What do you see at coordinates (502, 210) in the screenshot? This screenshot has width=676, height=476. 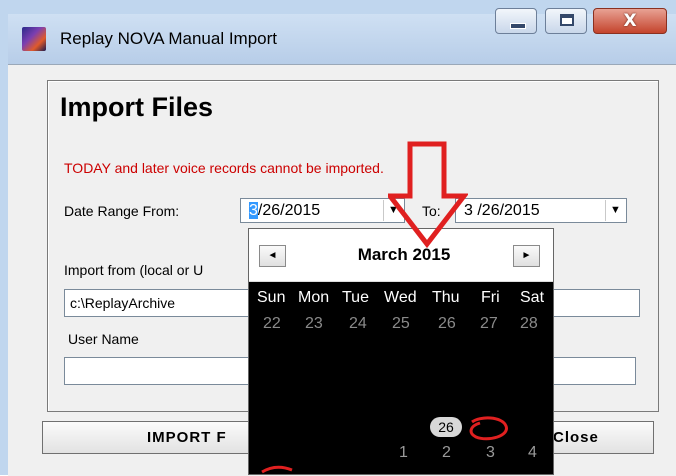 I see `date-to-value: 3 /26/2015` at bounding box center [502, 210].